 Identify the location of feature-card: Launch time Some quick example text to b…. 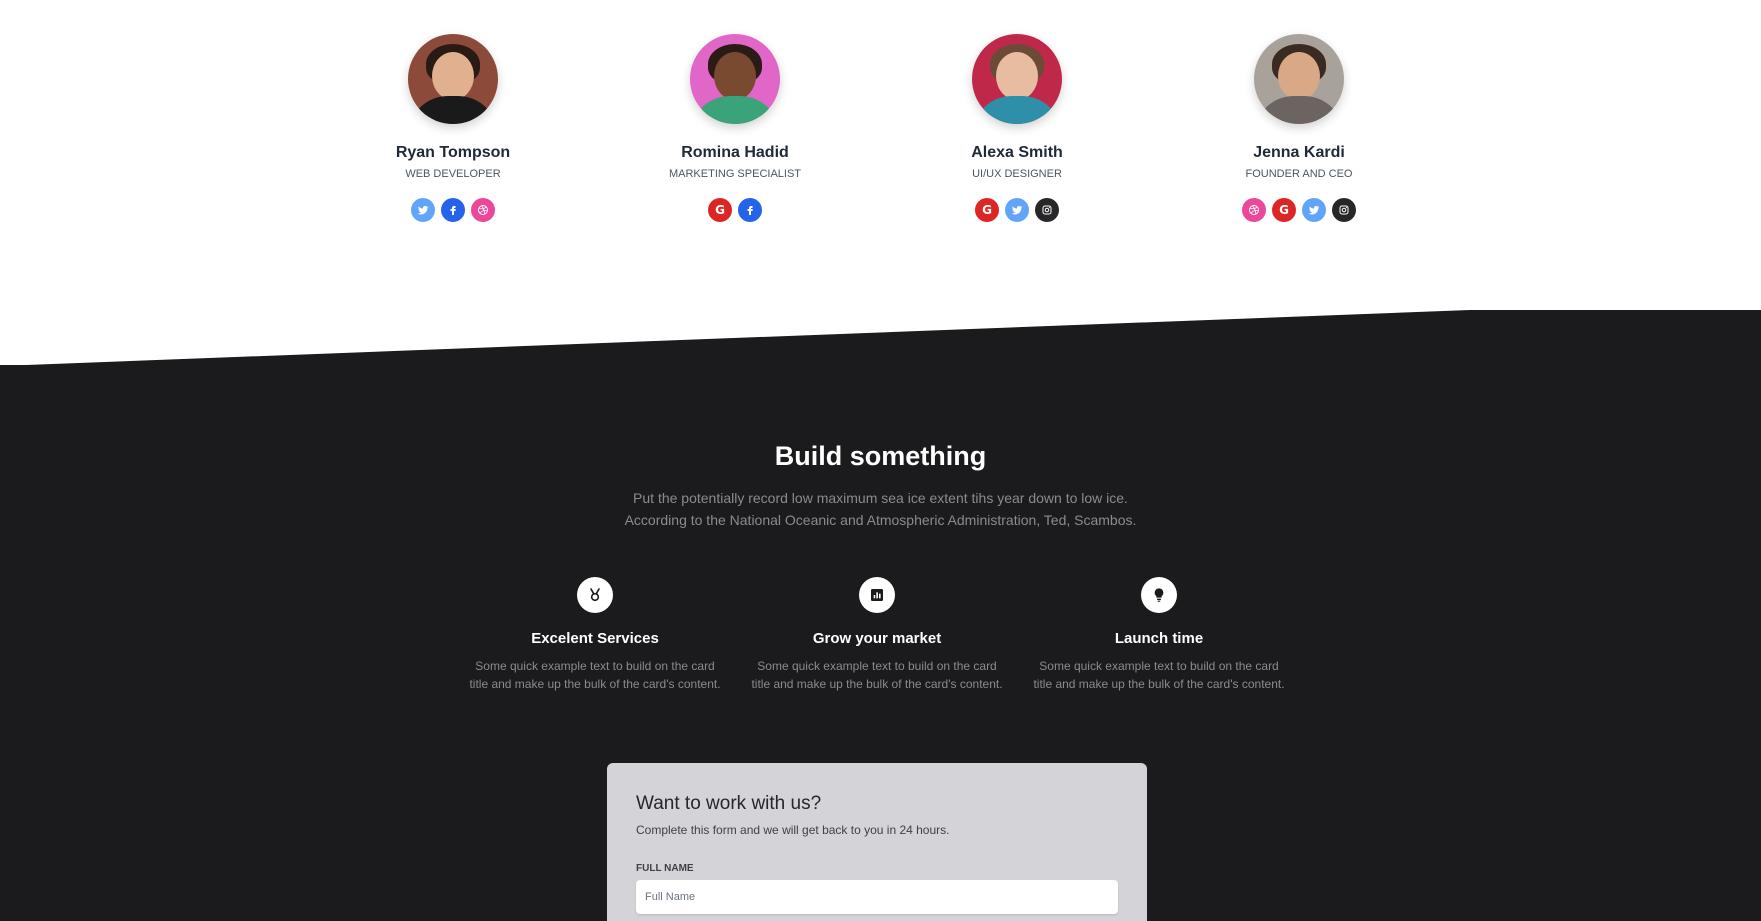
(1159, 635).